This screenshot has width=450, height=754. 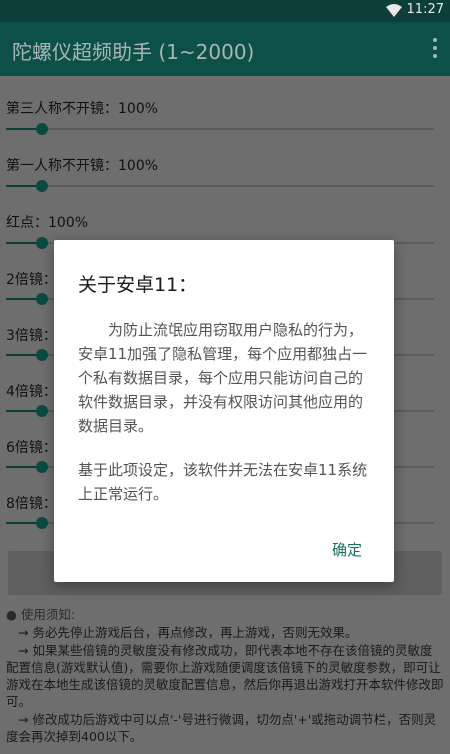 What do you see at coordinates (47, 223) in the screenshot?
I see `setting-label: 红点：100%` at bounding box center [47, 223].